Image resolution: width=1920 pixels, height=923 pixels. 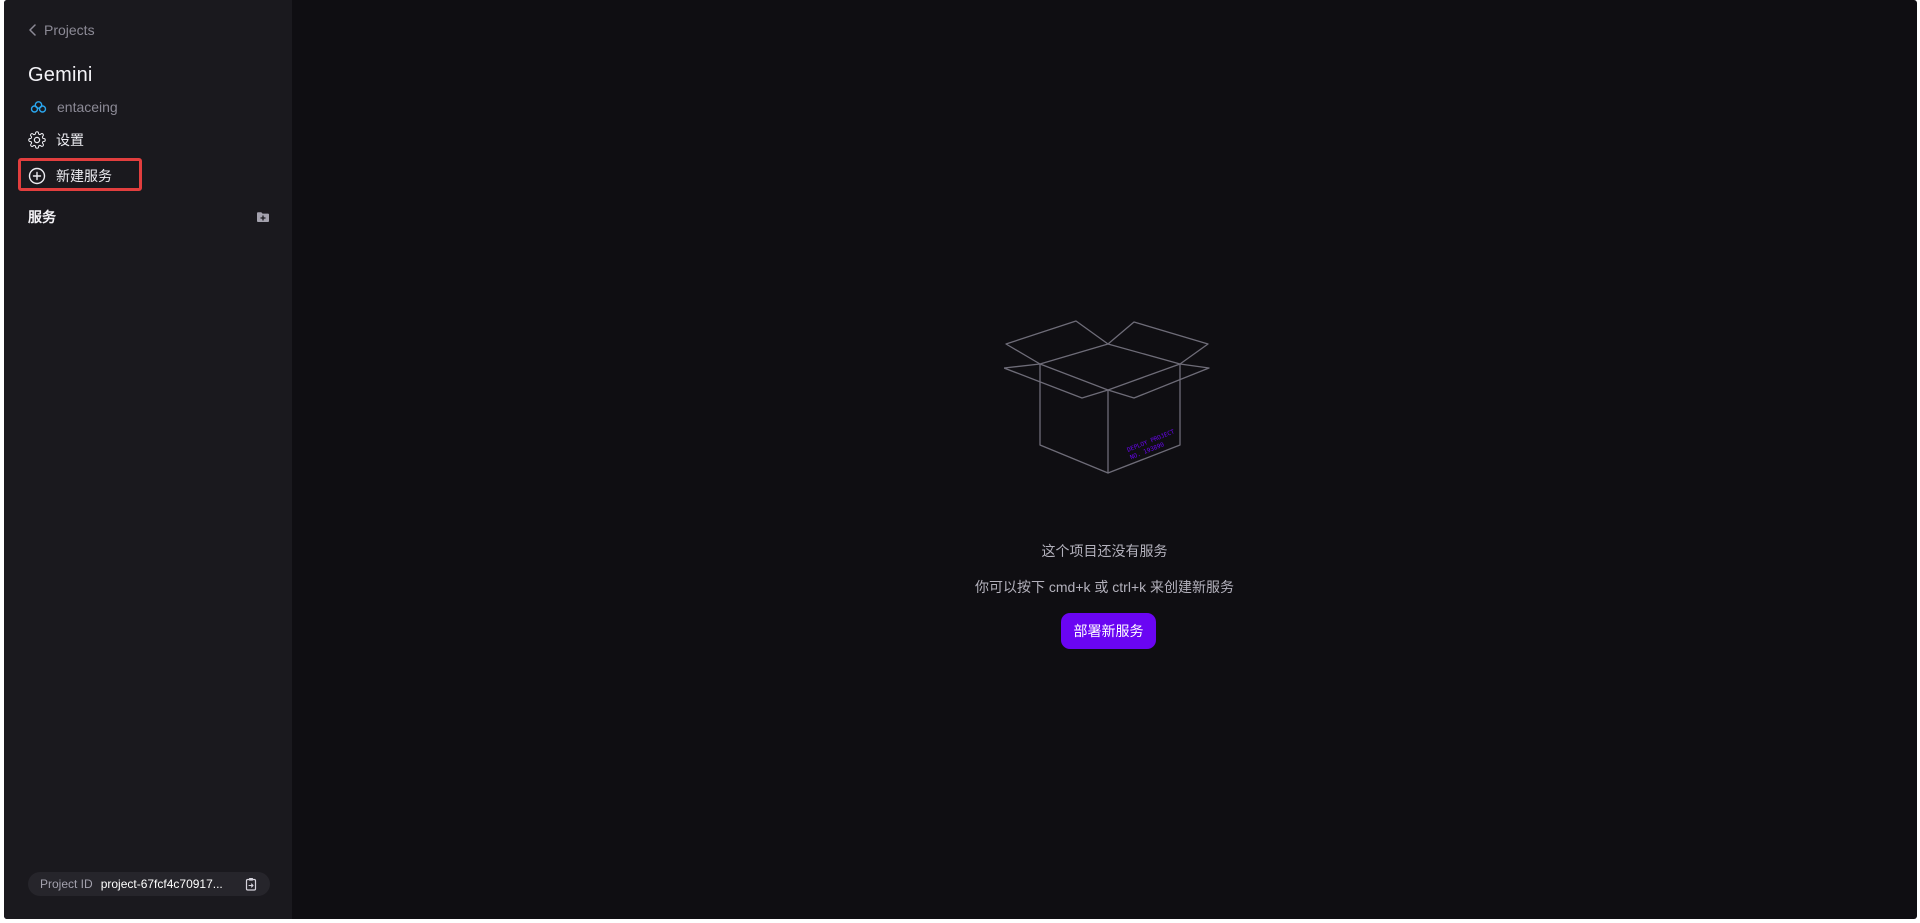 What do you see at coordinates (251, 884) in the screenshot?
I see `clipboard-copy-icon` at bounding box center [251, 884].